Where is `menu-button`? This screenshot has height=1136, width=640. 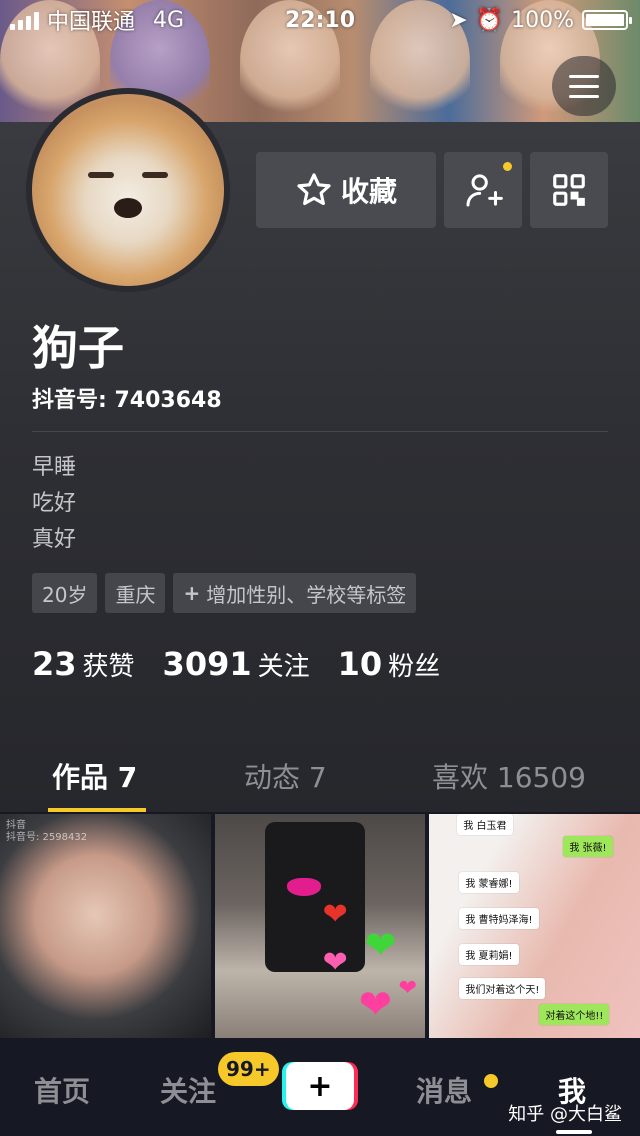 menu-button is located at coordinates (584, 86).